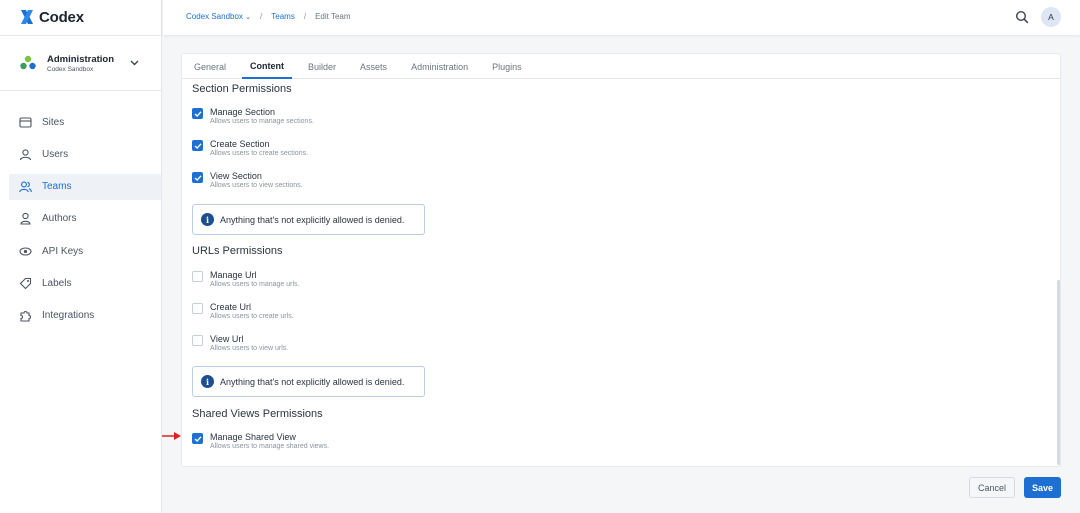  I want to click on section-heading: URLs Permissions, so click(237, 251).